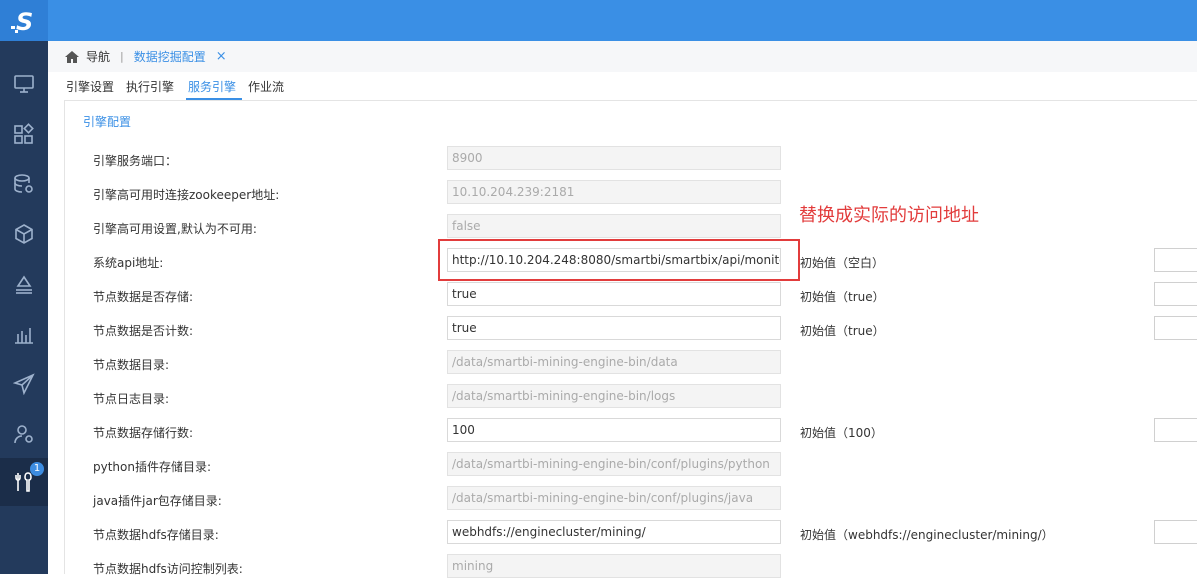 The width and height of the screenshot is (1197, 586). Describe the element at coordinates (221, 56) in the screenshot. I see `close-tab-icon: ×` at that location.